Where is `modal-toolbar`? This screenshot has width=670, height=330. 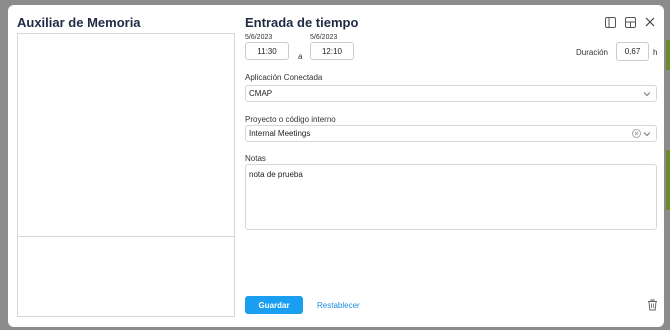 modal-toolbar is located at coordinates (630, 22).